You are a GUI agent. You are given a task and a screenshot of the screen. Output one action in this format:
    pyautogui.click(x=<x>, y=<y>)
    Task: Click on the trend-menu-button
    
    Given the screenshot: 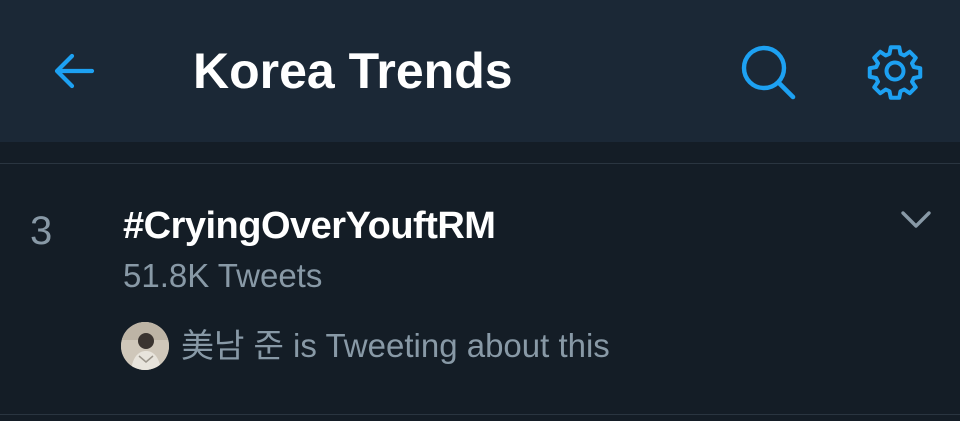 What is the action you would take?
    pyautogui.click(x=916, y=220)
    